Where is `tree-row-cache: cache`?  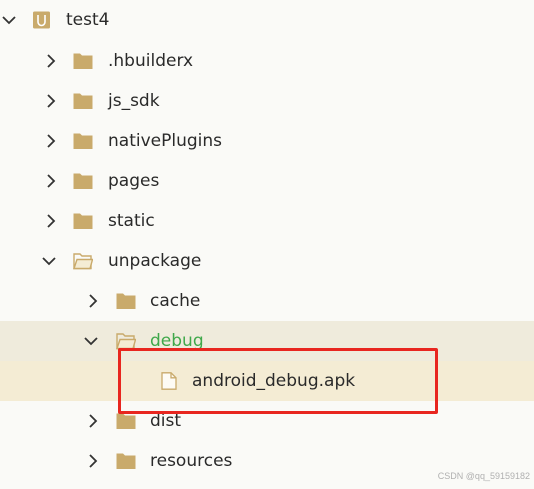 tree-row-cache: cache is located at coordinates (267, 301).